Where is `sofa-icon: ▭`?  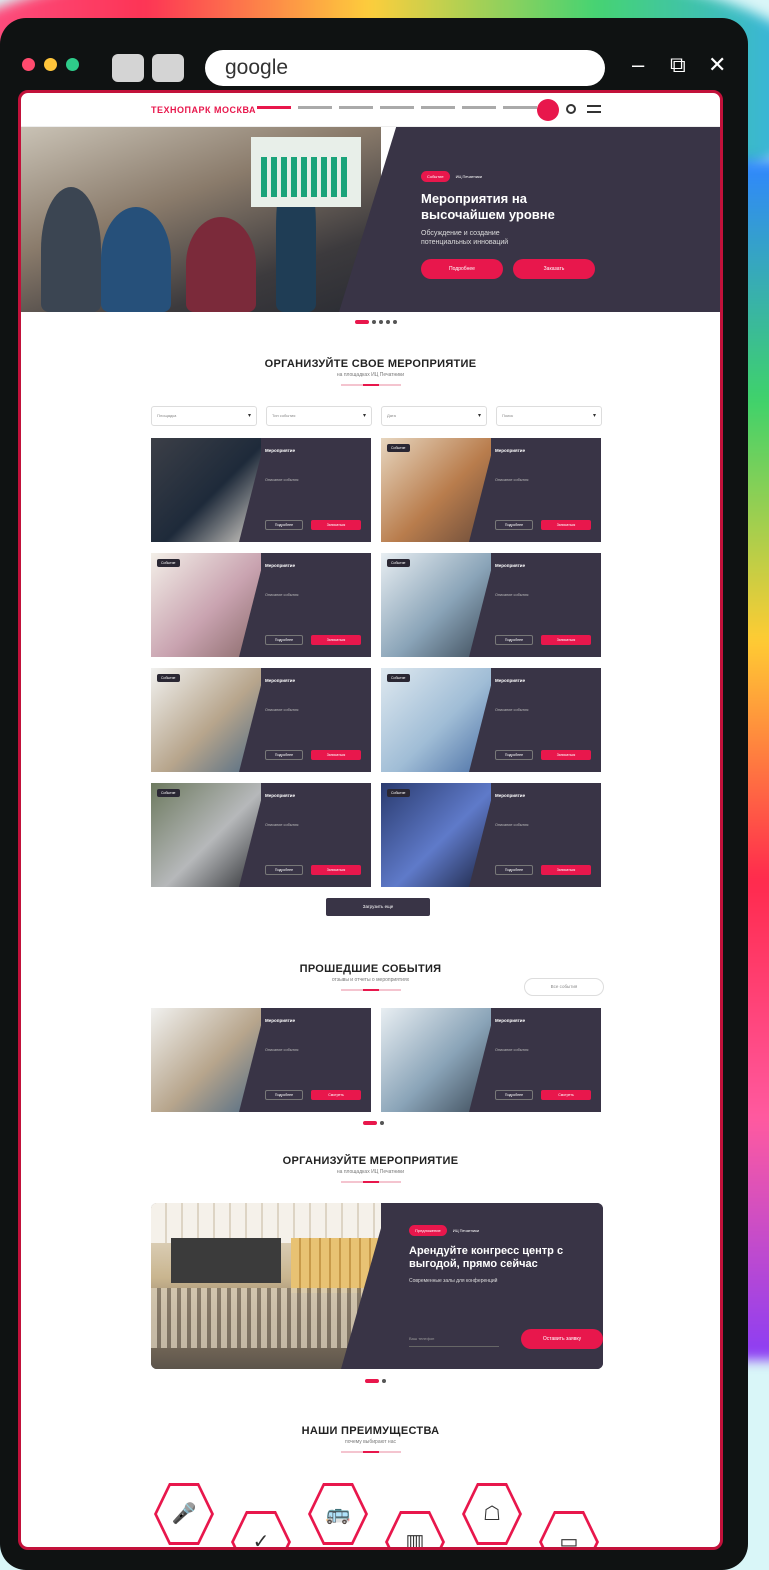
sofa-icon: ▭ is located at coordinates (569, 1529).